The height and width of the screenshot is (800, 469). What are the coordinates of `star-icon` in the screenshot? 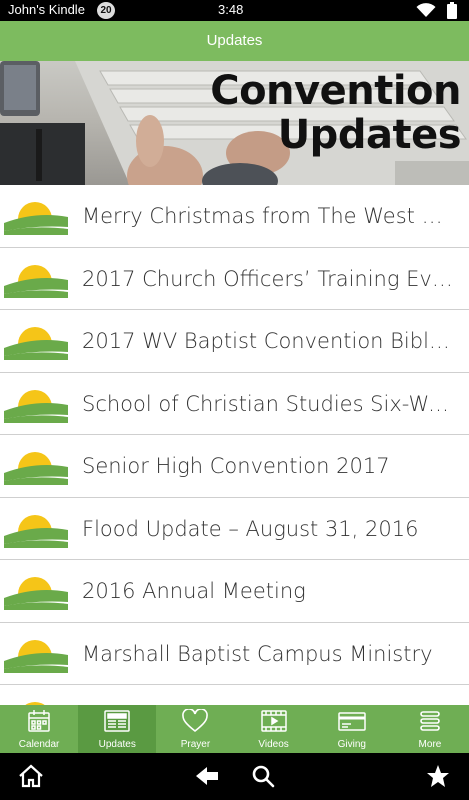 It's located at (438, 778).